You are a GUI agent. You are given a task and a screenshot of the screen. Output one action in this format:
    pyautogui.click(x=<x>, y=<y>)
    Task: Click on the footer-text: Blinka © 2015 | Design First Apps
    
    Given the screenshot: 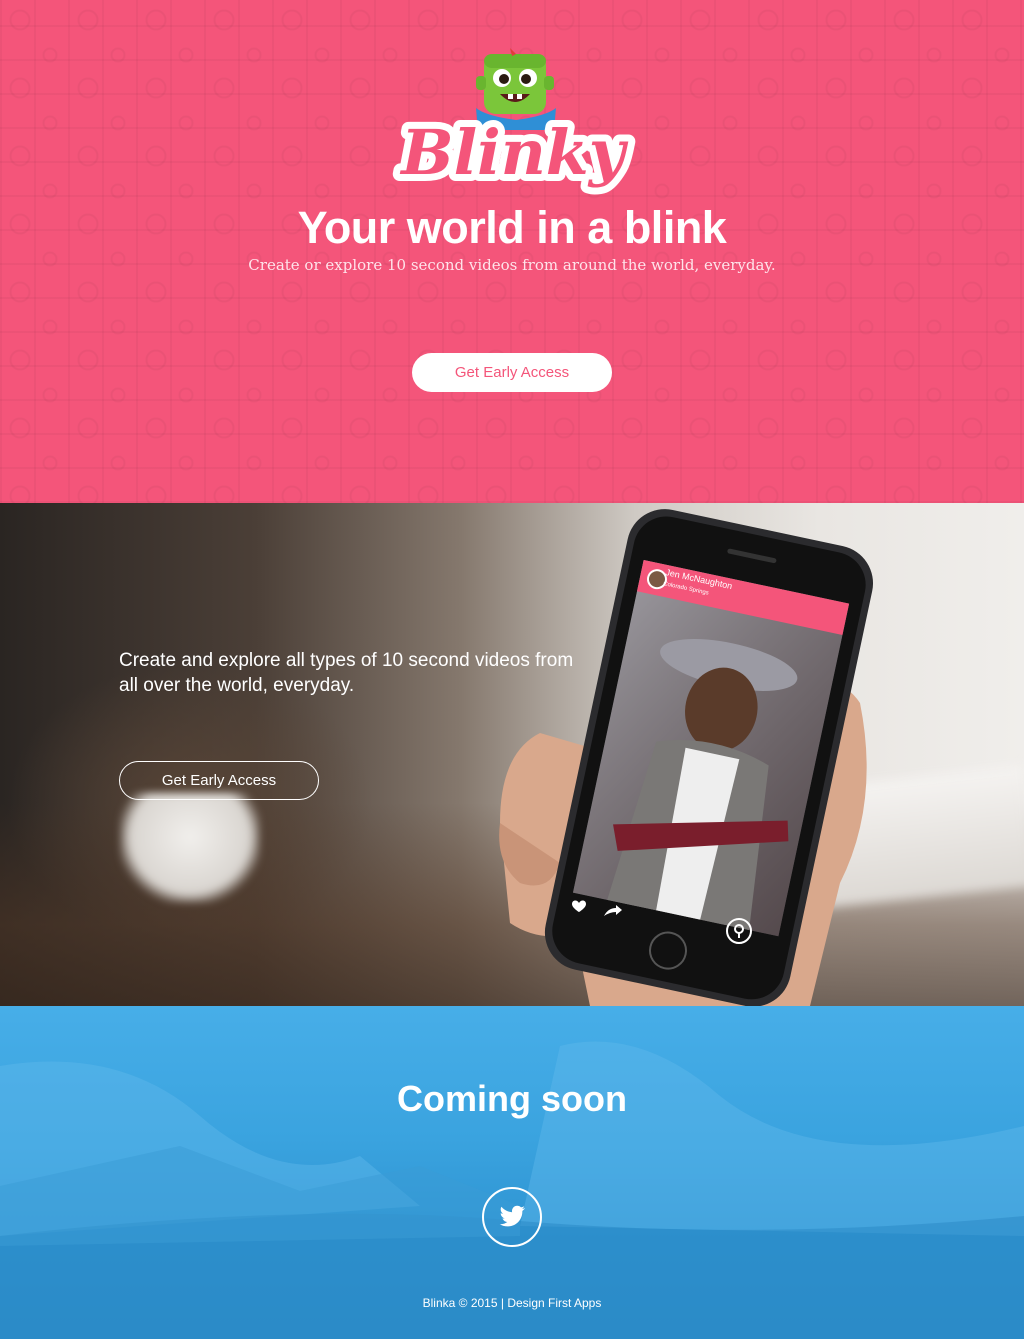 What is the action you would take?
    pyautogui.click(x=512, y=1303)
    